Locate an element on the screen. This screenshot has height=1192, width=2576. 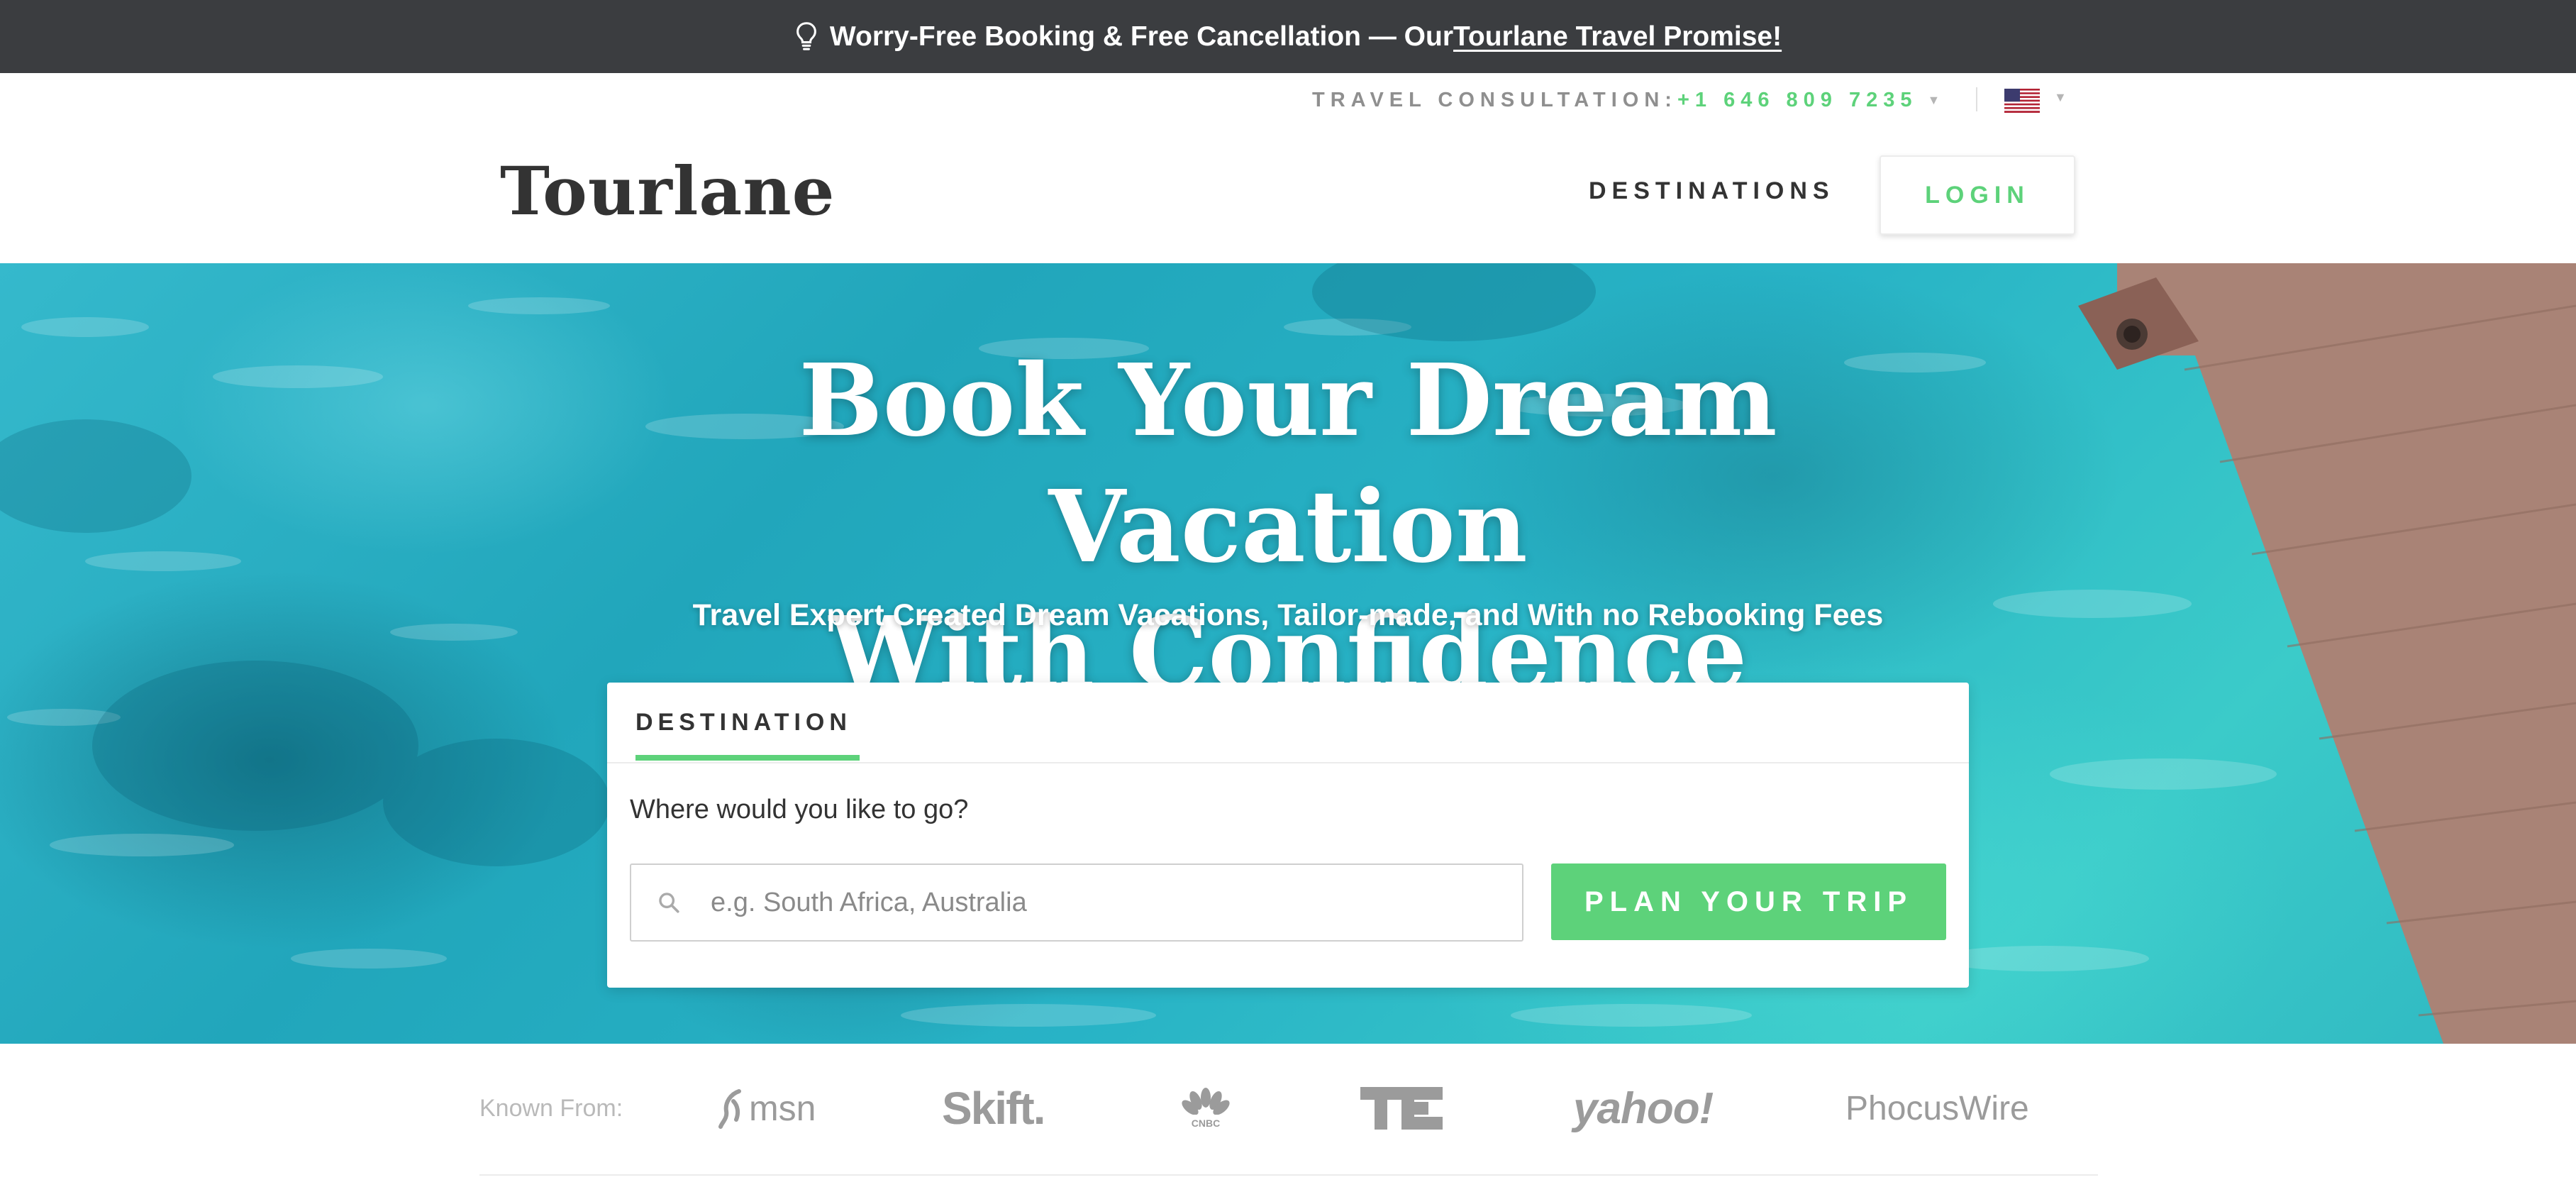
consultation-label: TRAVEL CONSULTATION: is located at coordinates (1494, 99).